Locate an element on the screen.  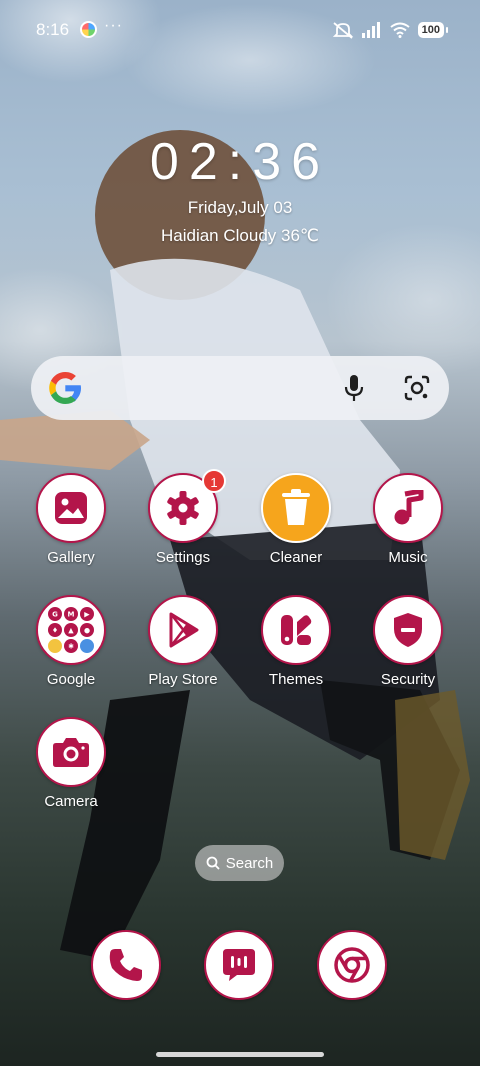
camera-icon is located at coordinates (71, 752).